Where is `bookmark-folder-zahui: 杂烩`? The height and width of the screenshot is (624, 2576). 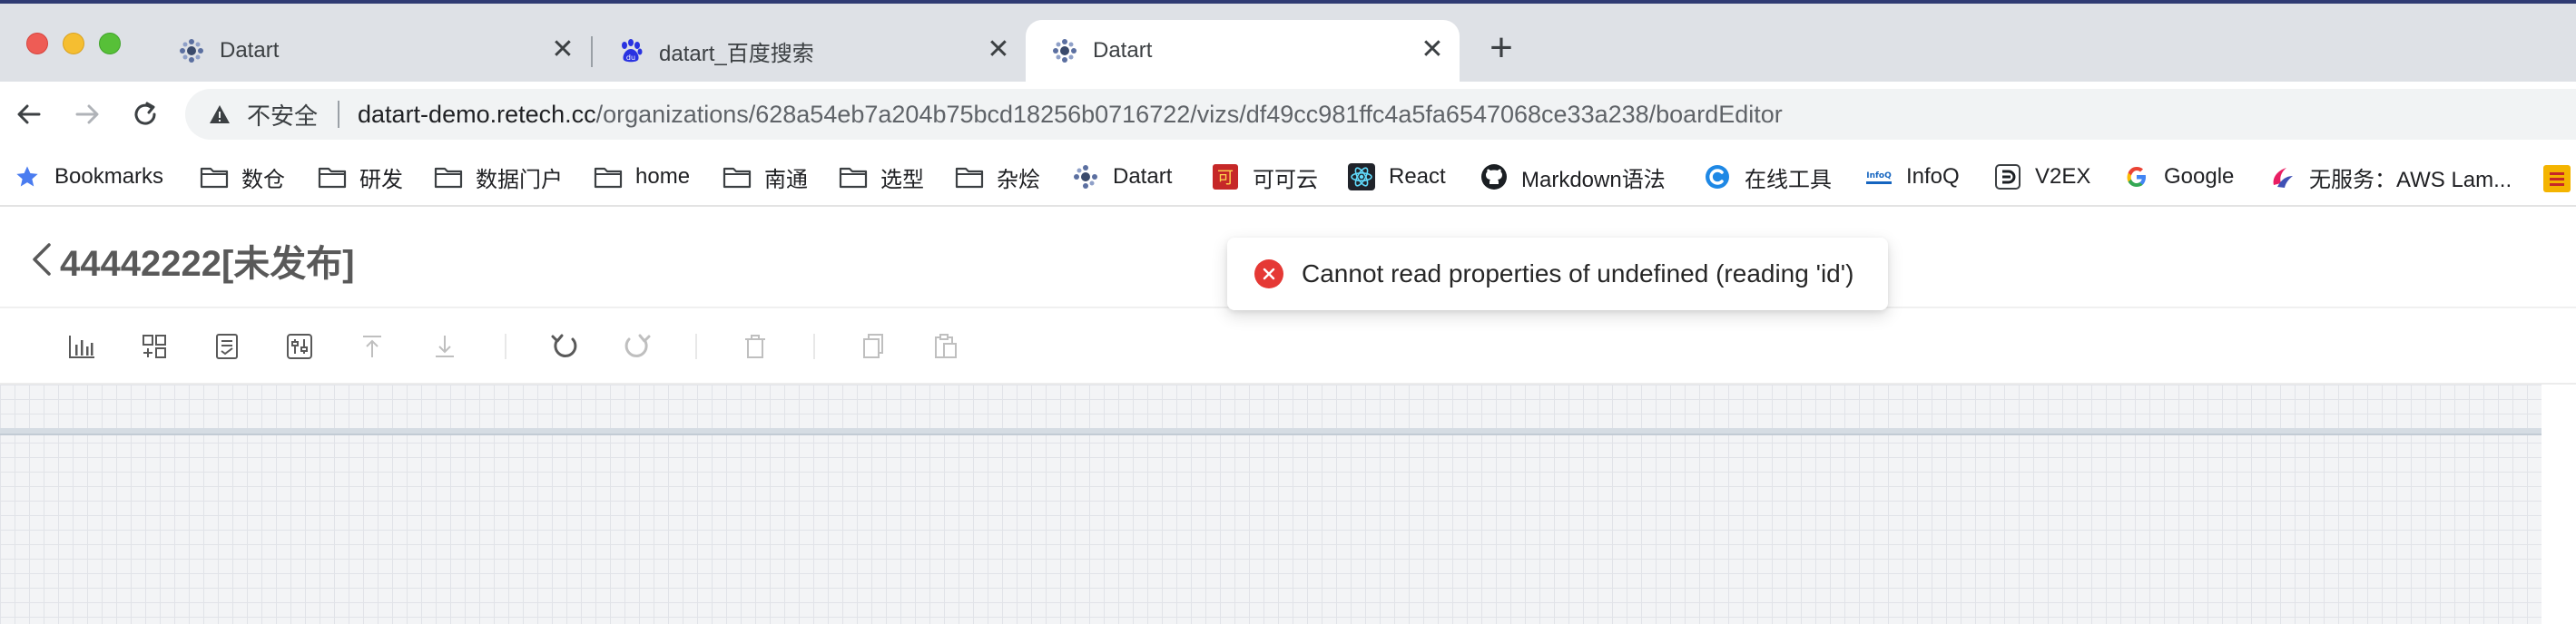 bookmark-folder-zahui: 杂烩 is located at coordinates (997, 177).